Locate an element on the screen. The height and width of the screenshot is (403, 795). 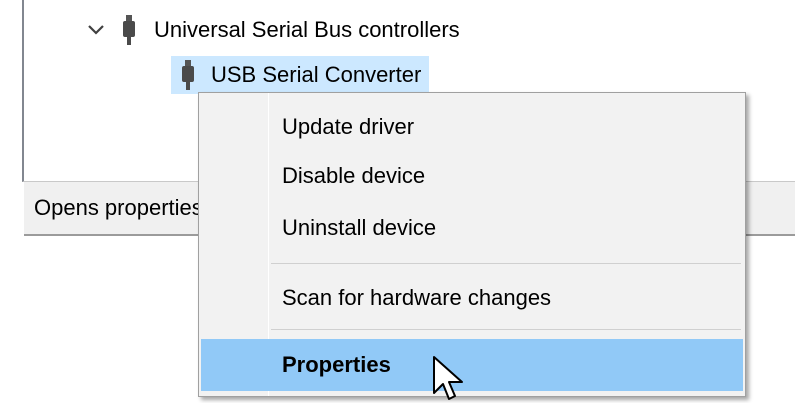
menu-item-disable-device: Disable device is located at coordinates (472, 176).